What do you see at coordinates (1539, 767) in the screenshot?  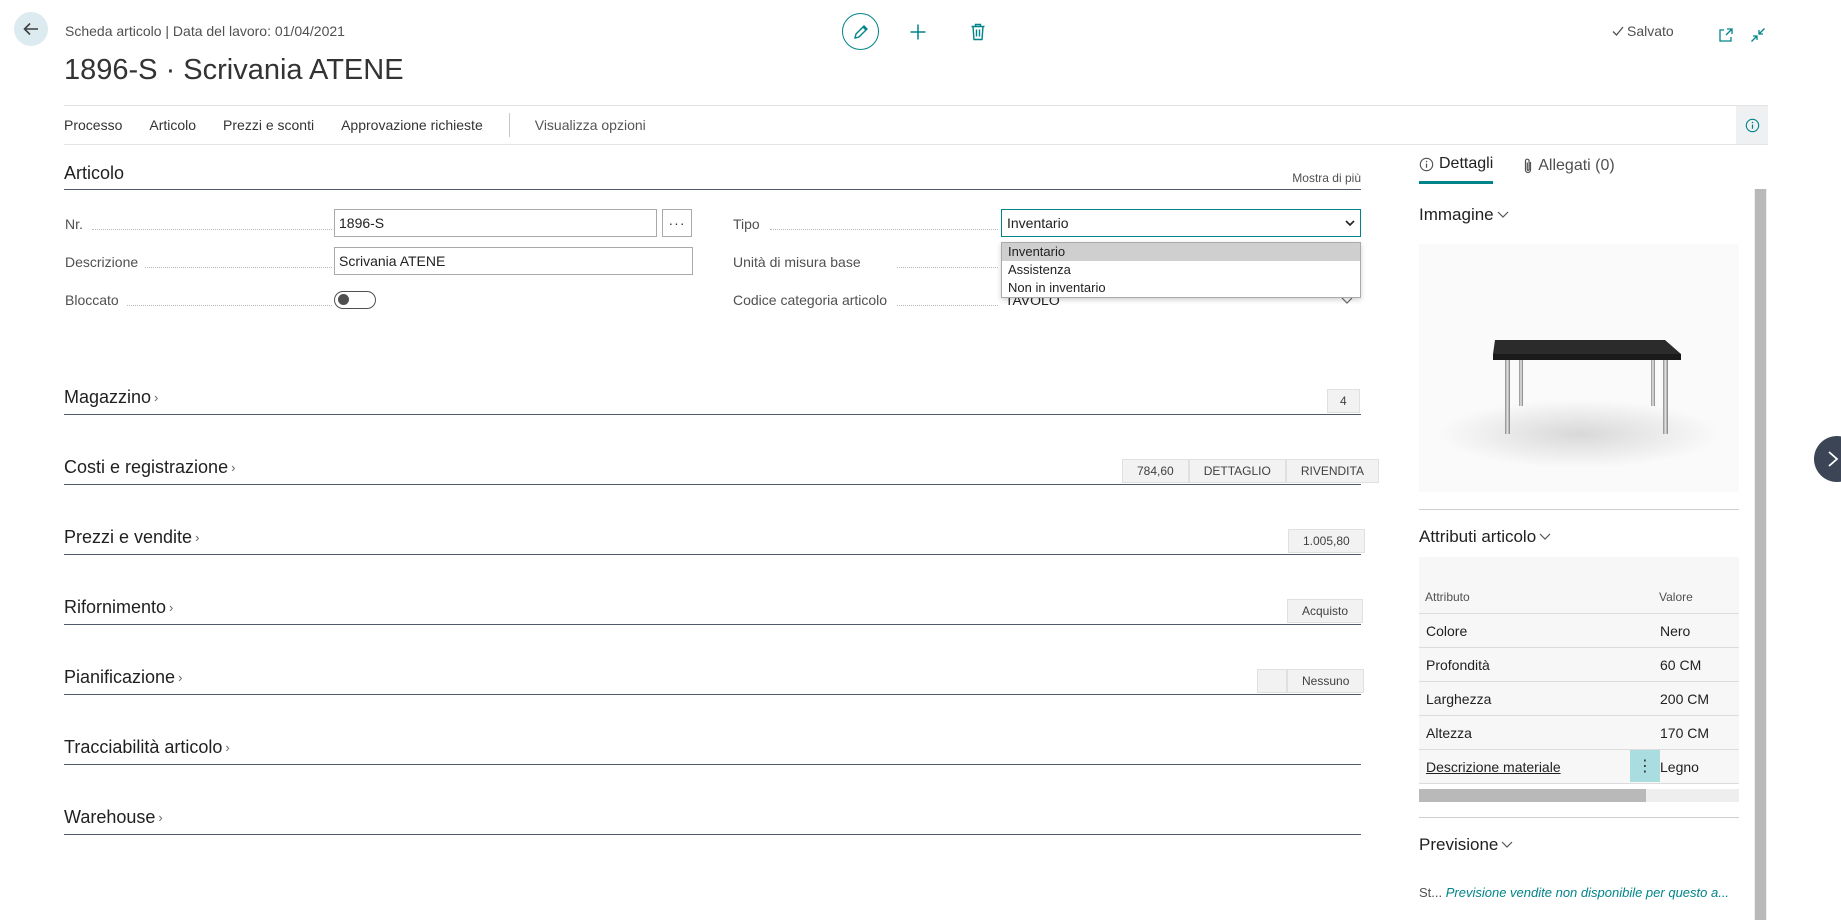 I see `attr-name-link: Descrizione materiale` at bounding box center [1539, 767].